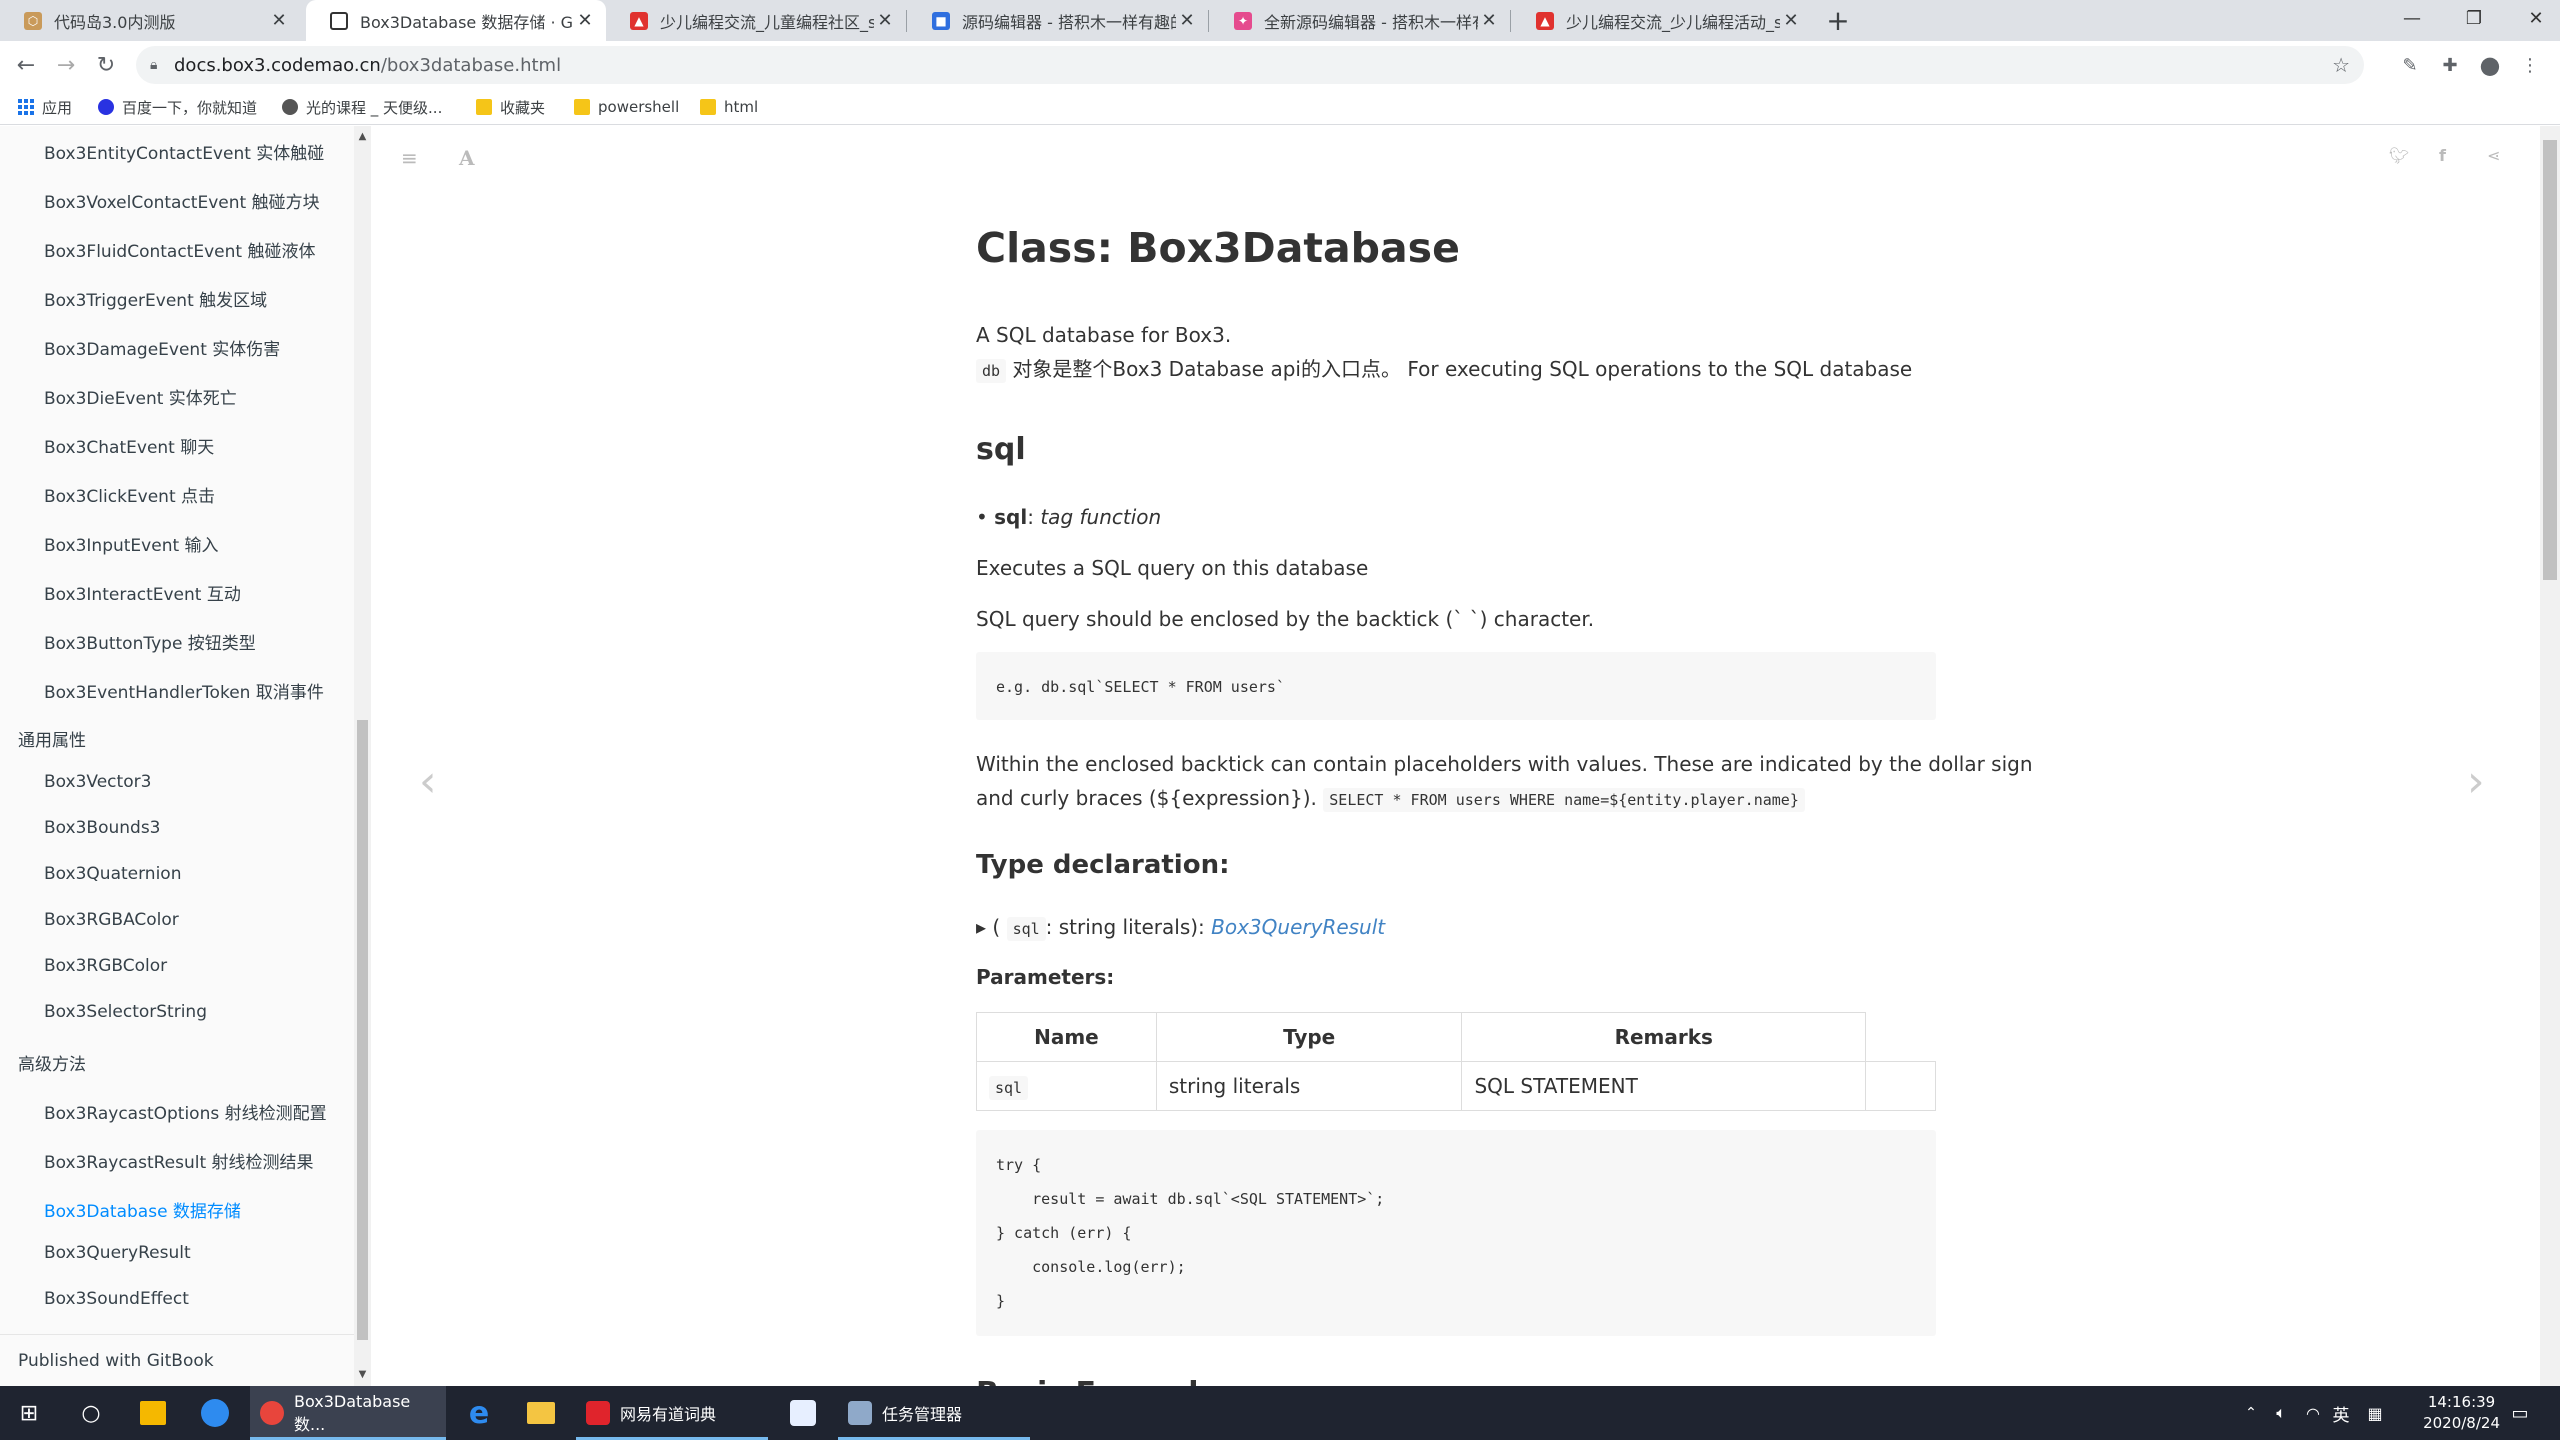 This screenshot has width=2560, height=1440. Describe the element at coordinates (626, 107) in the screenshot. I see `bookmark-folder: powershell` at that location.